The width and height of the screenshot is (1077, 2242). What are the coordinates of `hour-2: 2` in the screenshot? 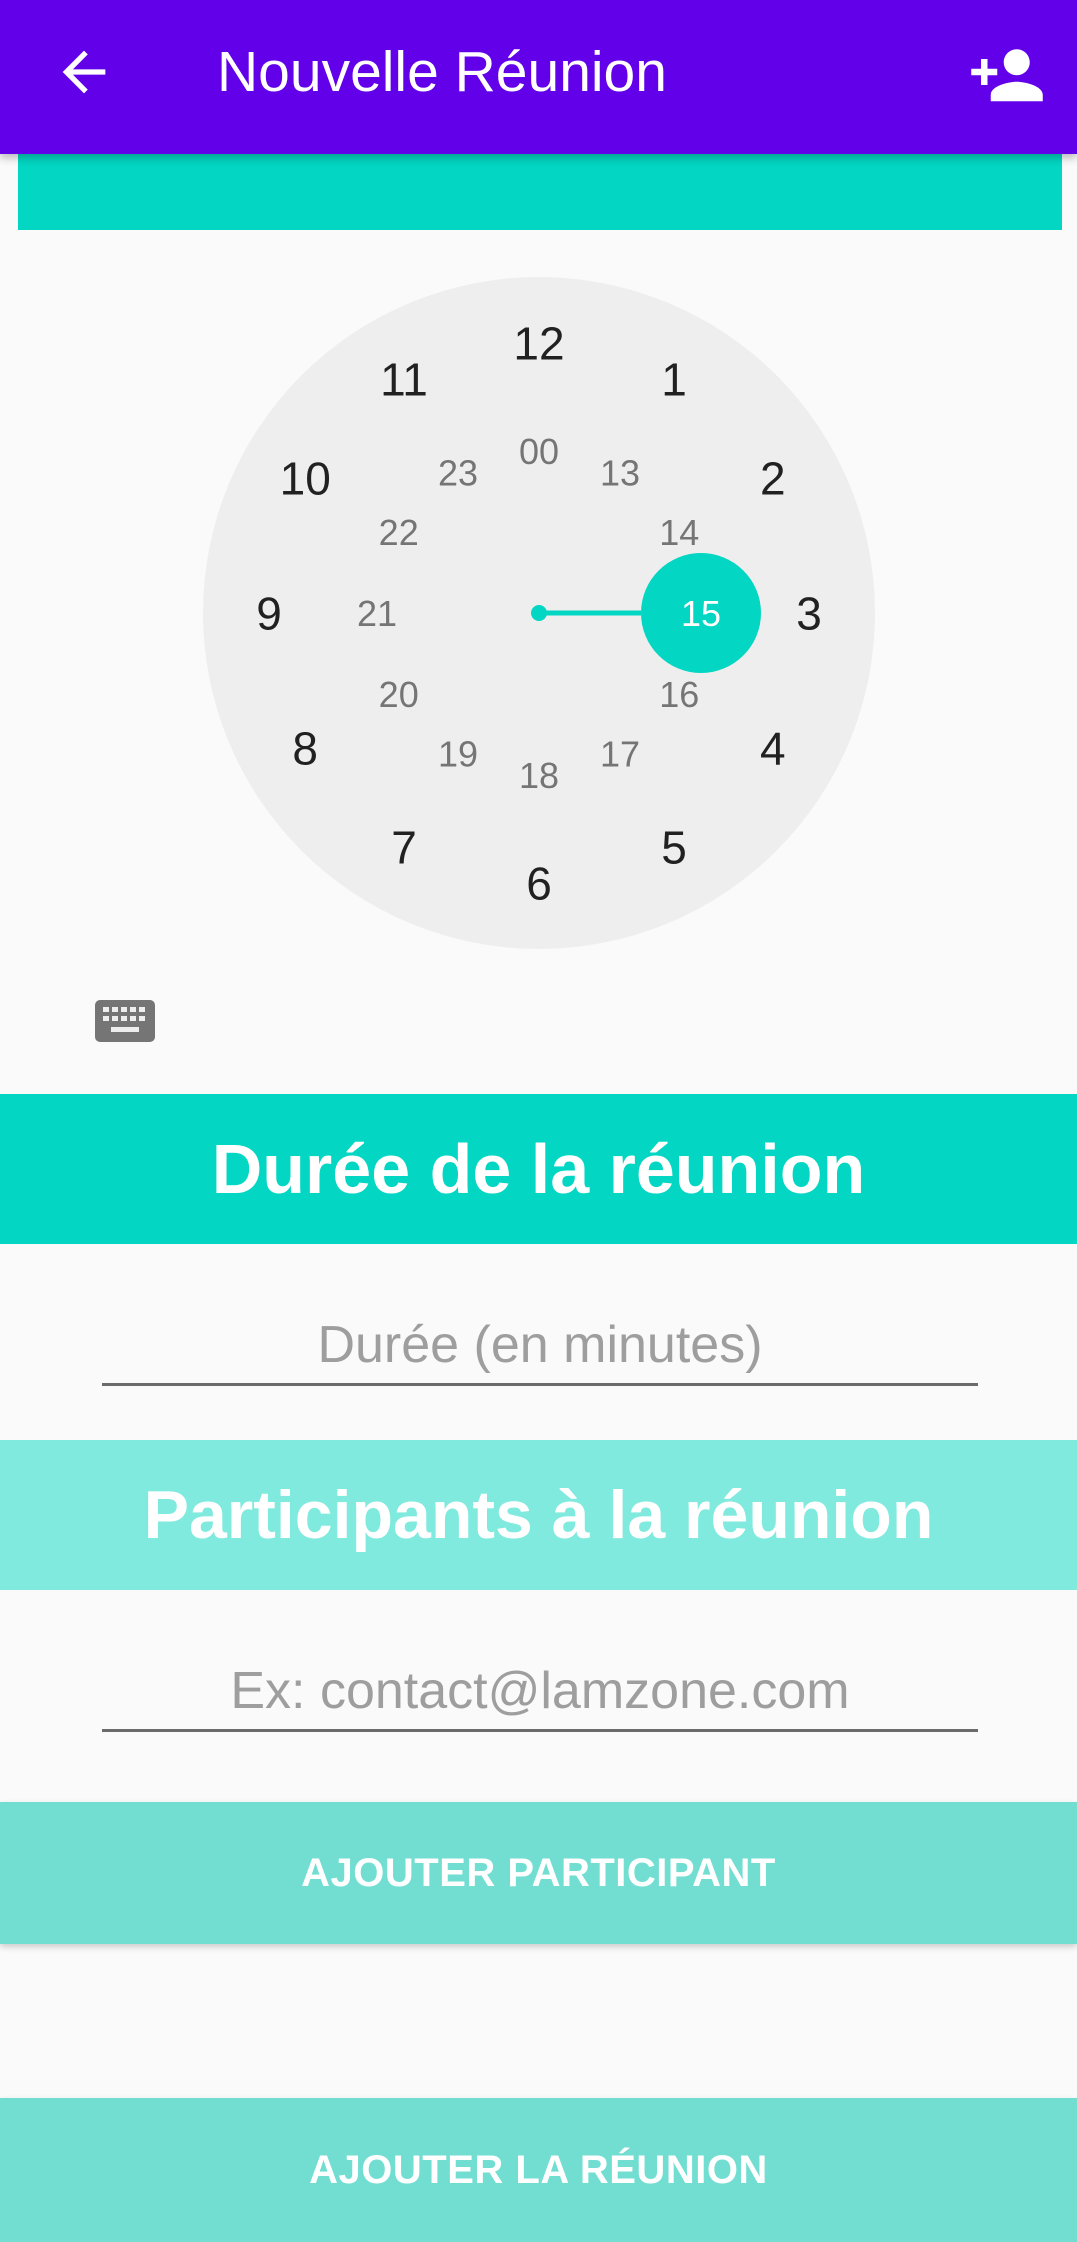 It's located at (773, 479).